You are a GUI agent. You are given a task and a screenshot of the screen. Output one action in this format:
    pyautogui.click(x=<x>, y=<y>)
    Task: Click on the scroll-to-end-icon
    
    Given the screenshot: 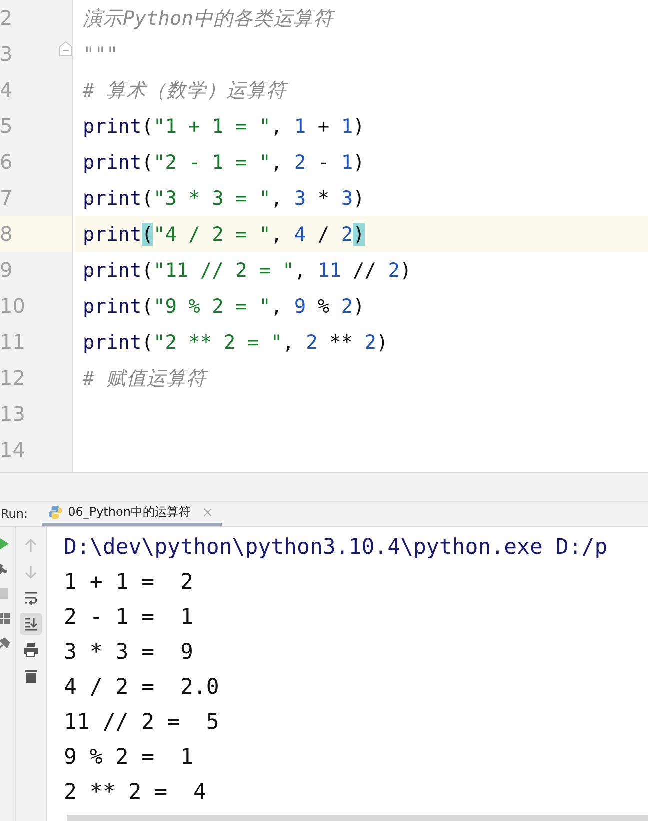 What is the action you would take?
    pyautogui.click(x=31, y=624)
    